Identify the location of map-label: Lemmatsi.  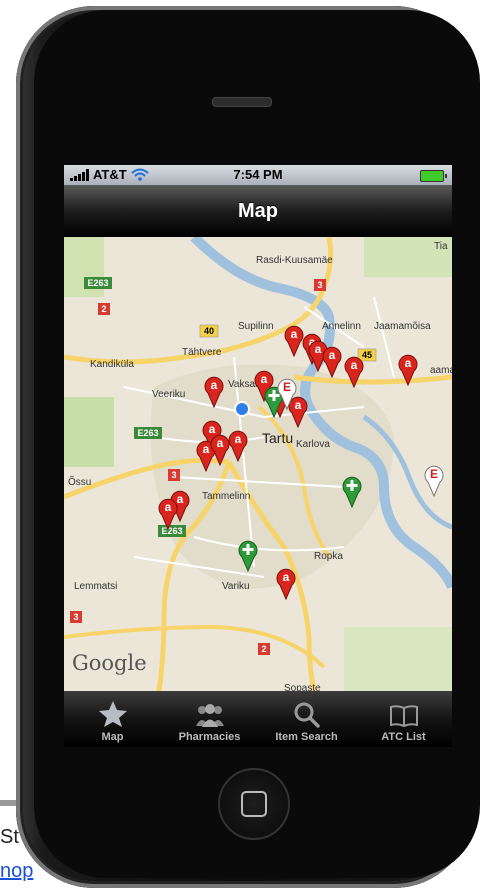
(95, 586).